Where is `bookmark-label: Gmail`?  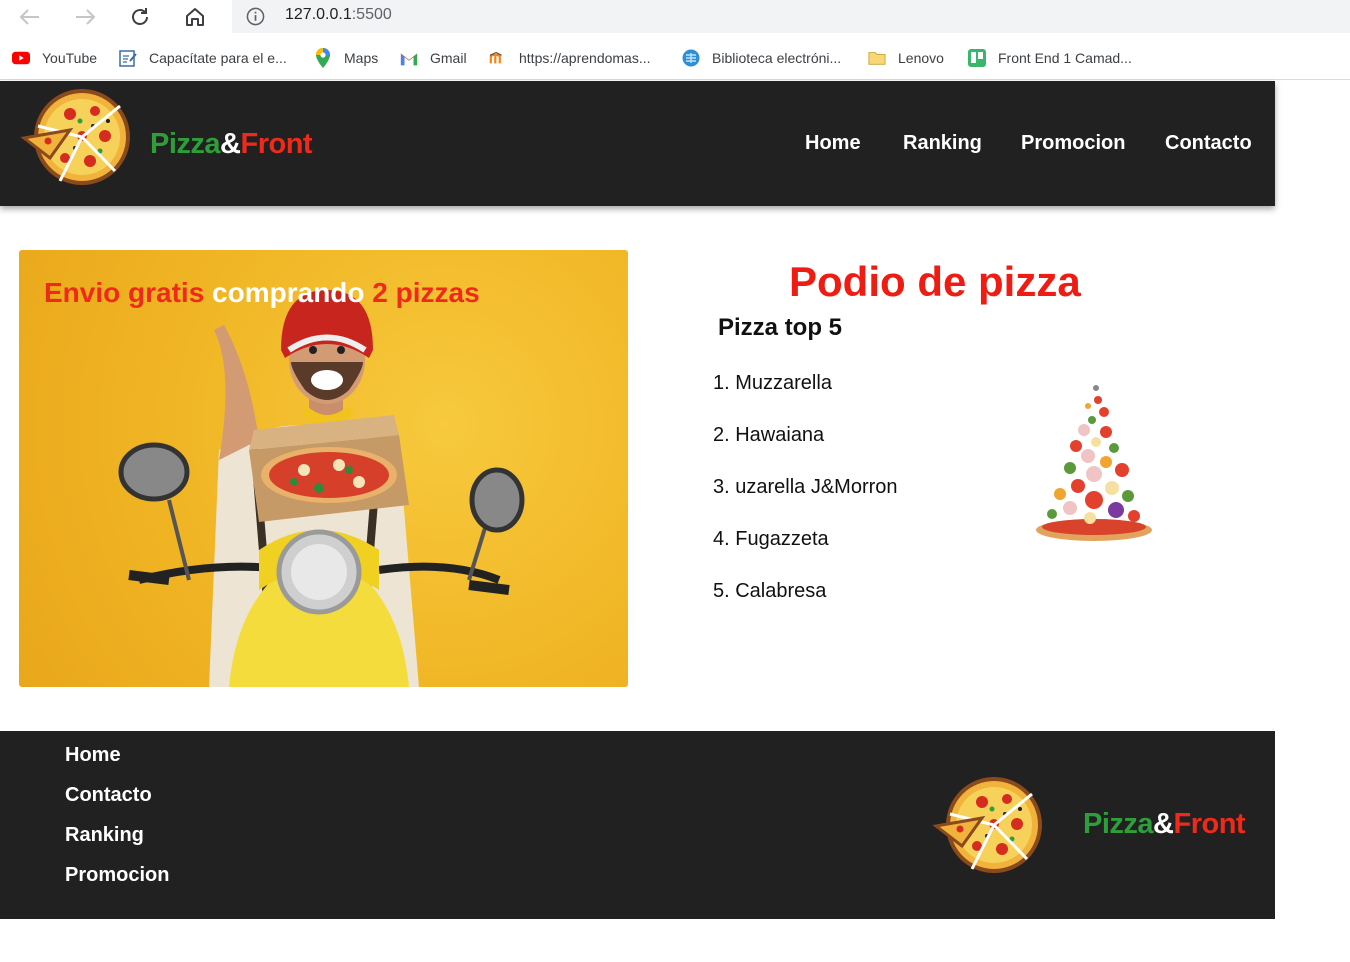 bookmark-label: Gmail is located at coordinates (448, 58).